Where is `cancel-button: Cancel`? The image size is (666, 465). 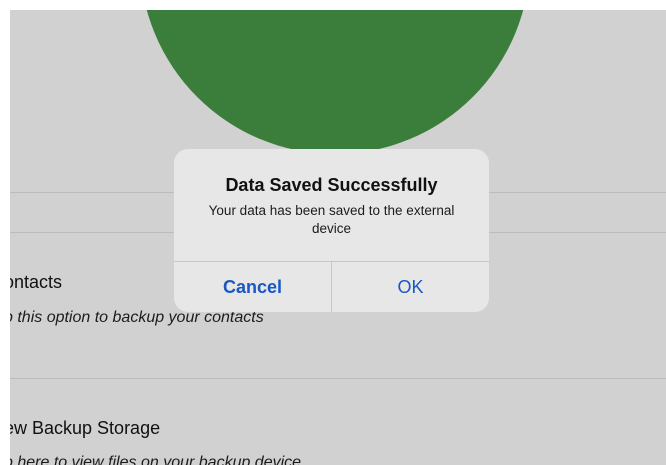
cancel-button: Cancel is located at coordinates (252, 287).